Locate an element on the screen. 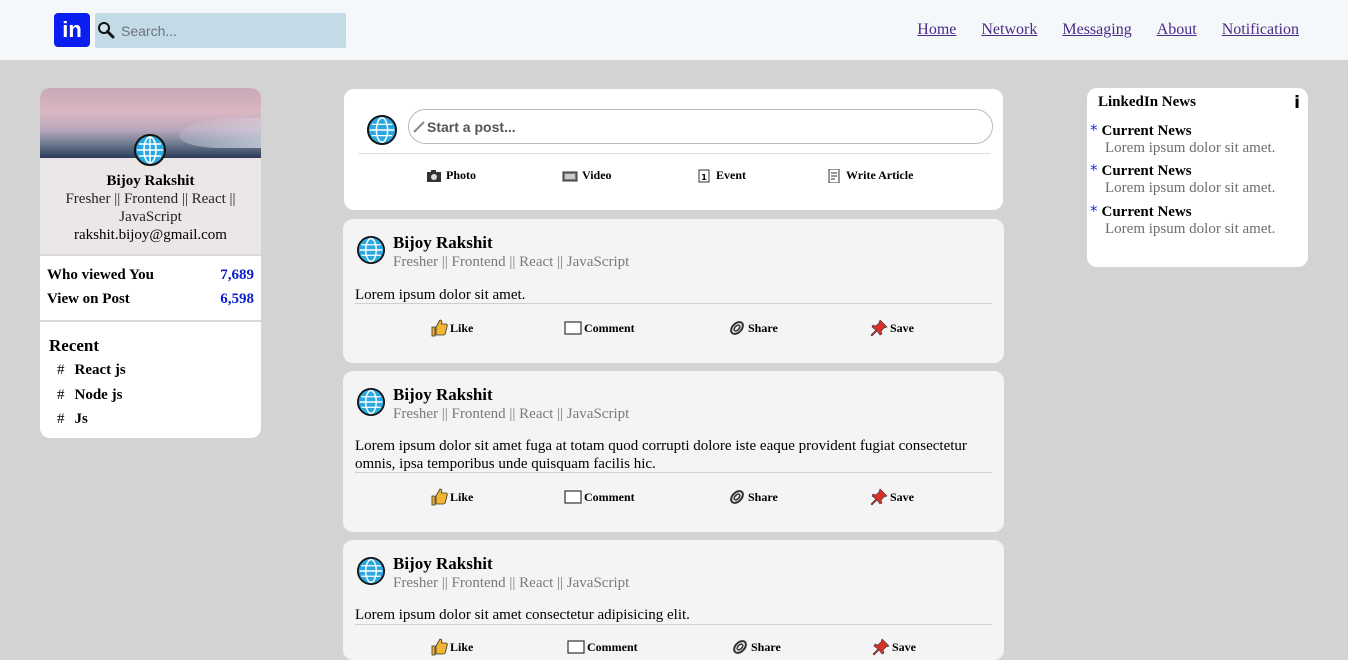  search-input is located at coordinates (231, 31).